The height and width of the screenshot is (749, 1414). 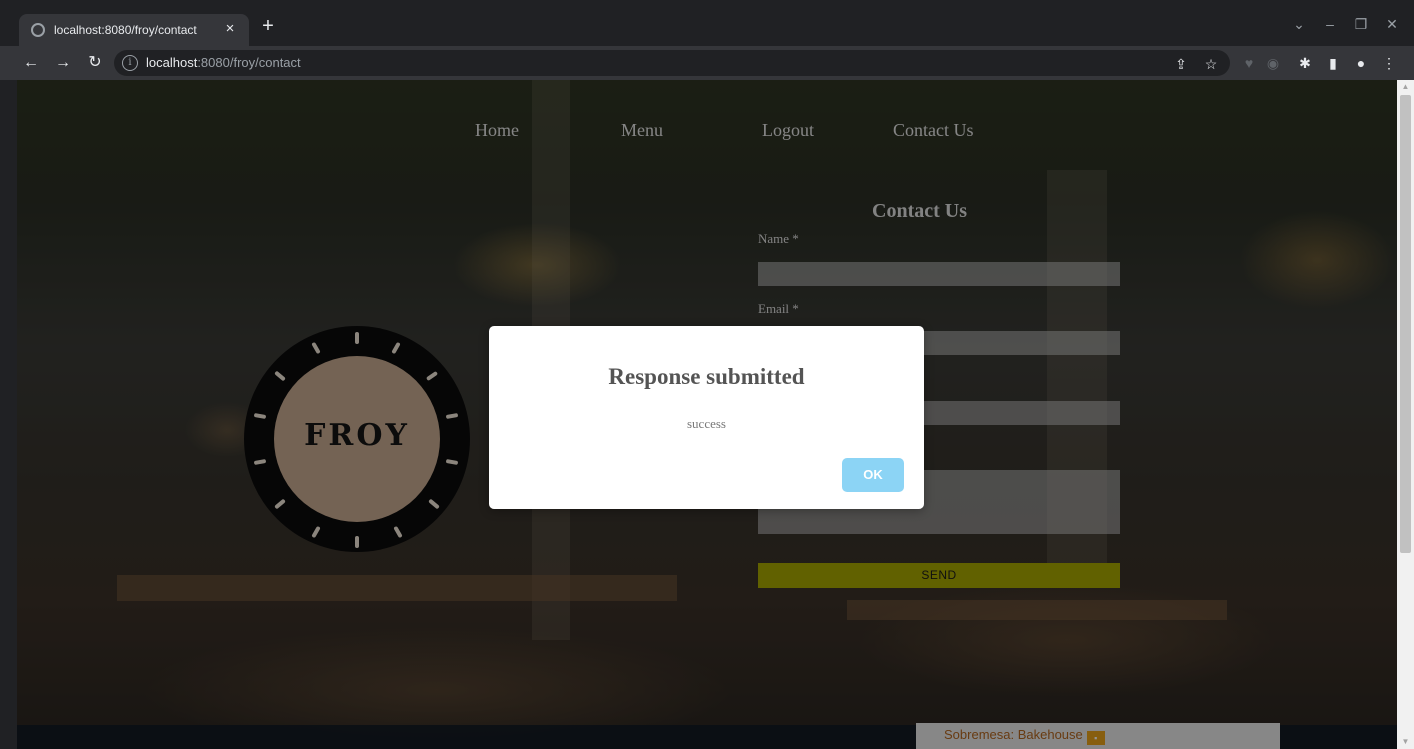 I want to click on share-icon: ⇪, so click(x=1181, y=64).